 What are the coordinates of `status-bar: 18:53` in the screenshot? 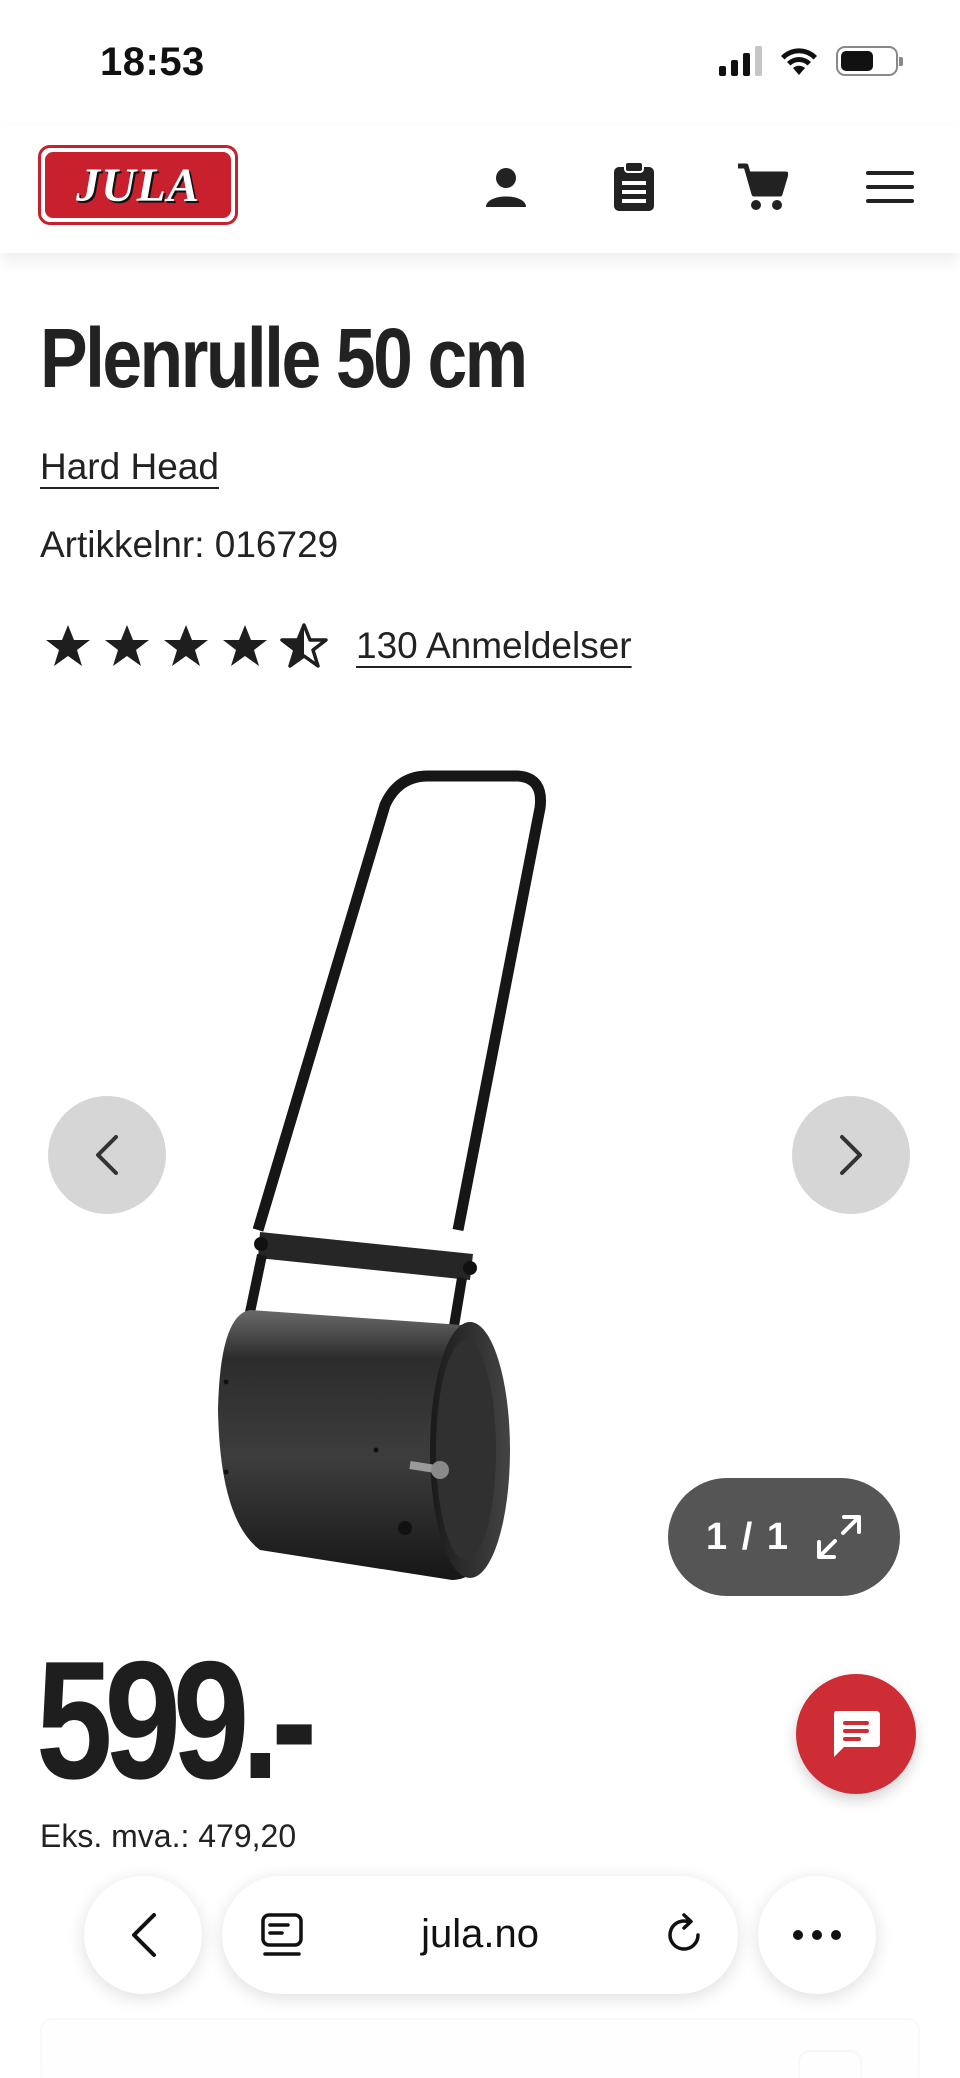 It's located at (480, 62).